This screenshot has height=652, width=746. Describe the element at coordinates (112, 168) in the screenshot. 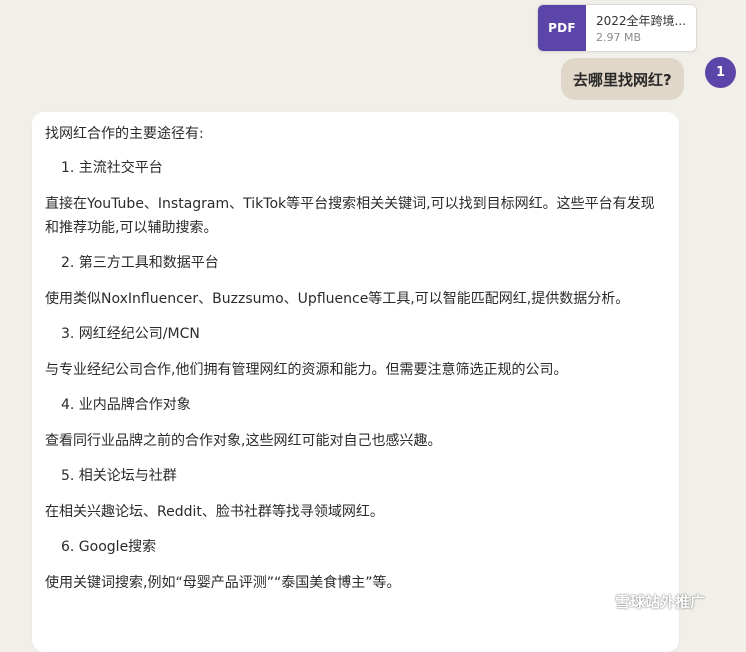

I see `section-heading: 1. 主流社交平台` at that location.